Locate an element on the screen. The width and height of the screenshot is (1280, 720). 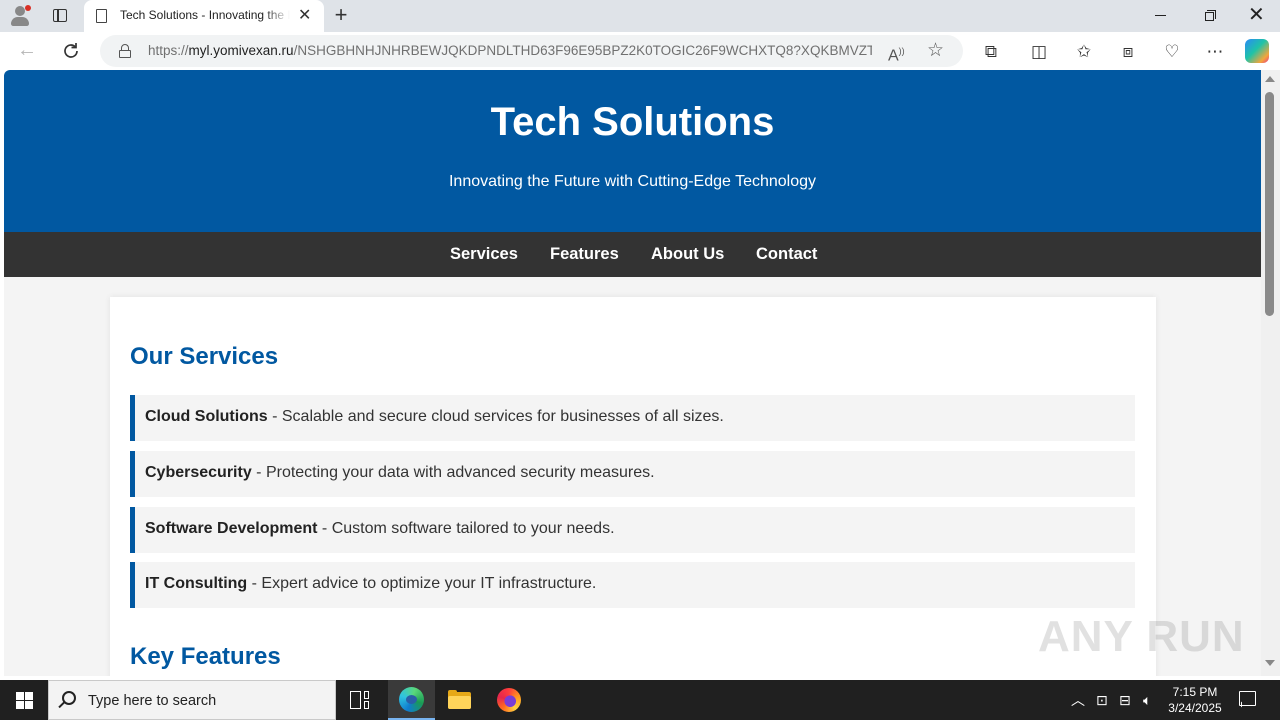
clock-time: 7:15 PM is located at coordinates (1195, 692).